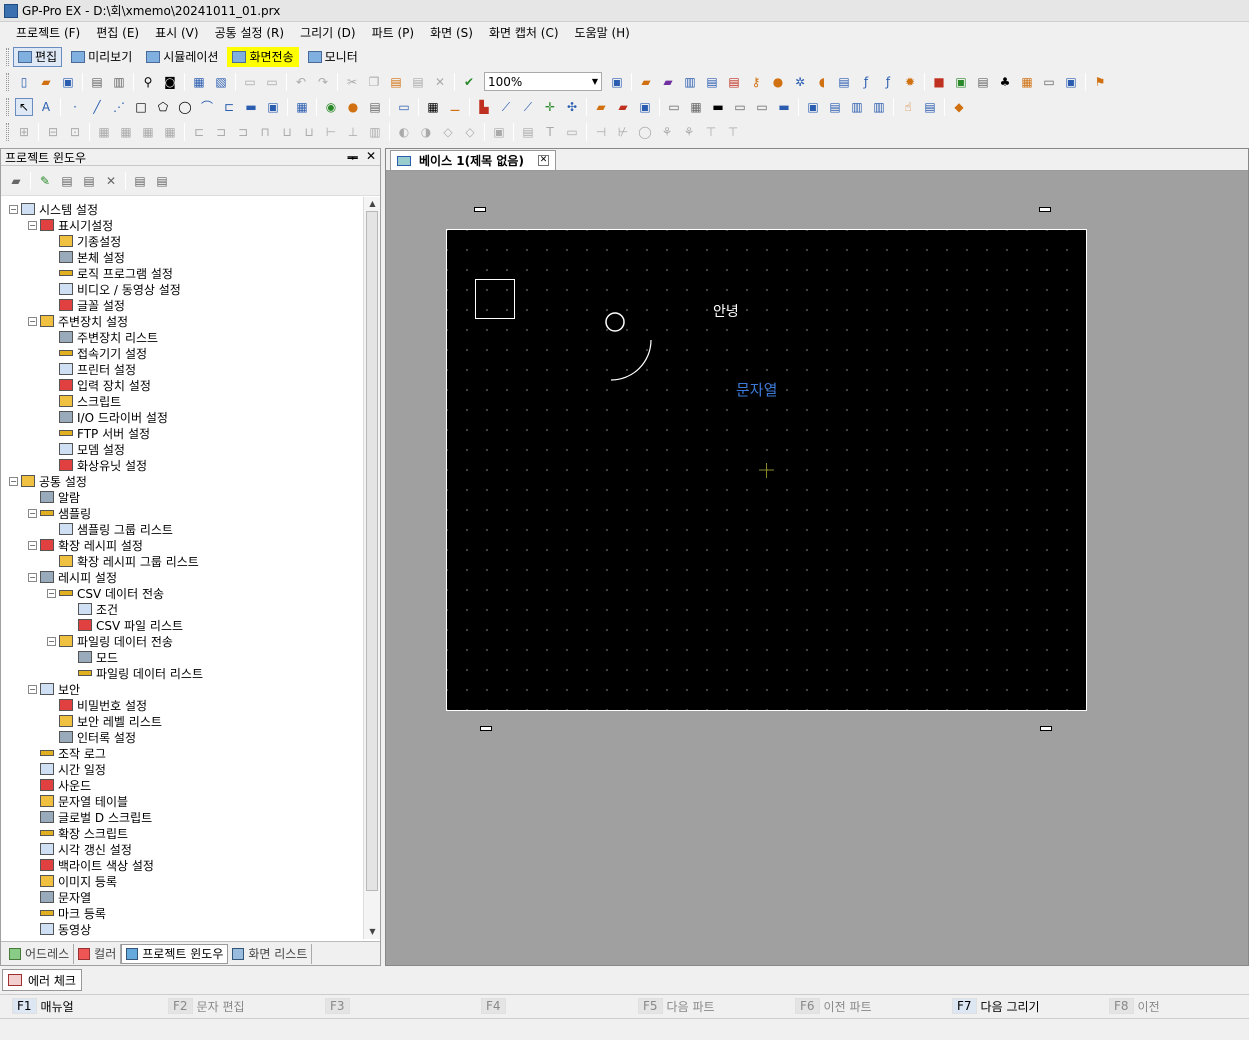  Describe the element at coordinates (396, 82) in the screenshot. I see `paste-icon: ▤` at that location.